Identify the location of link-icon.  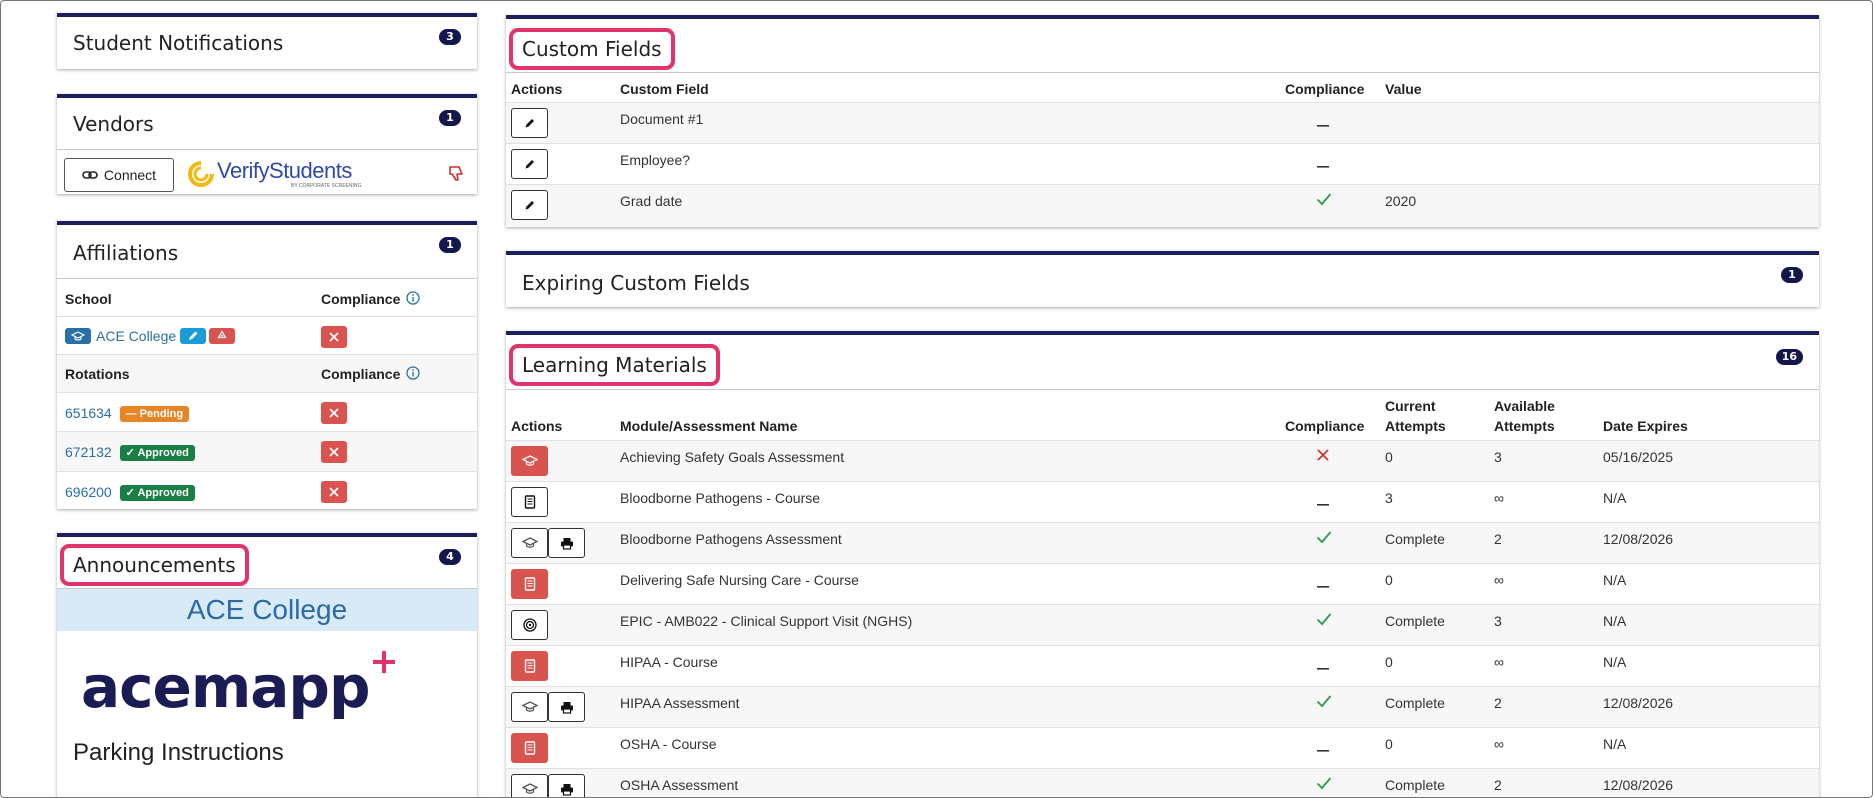
(90, 175).